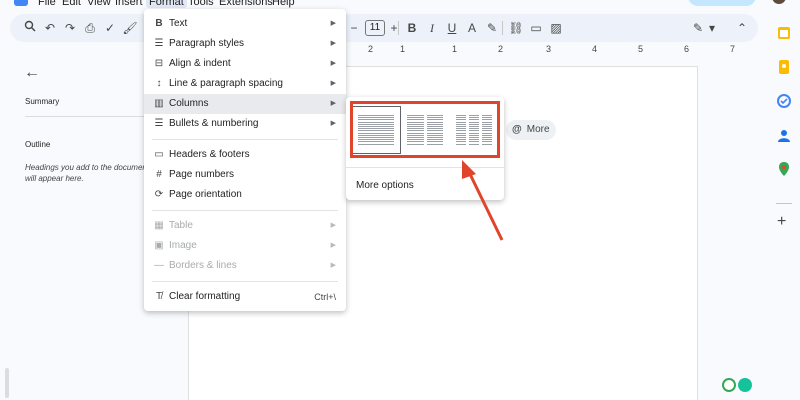 The image size is (800, 400). I want to click on align-icon: ⊟, so click(159, 63).